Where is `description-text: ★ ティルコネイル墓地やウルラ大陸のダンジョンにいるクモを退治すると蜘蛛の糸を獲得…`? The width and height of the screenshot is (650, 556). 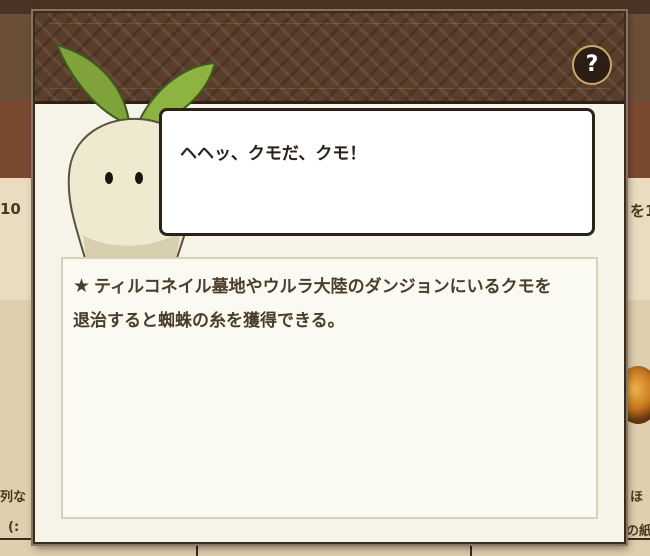 description-text: ★ ティルコネイル墓地やウルラ大陸のダンジョンにいるクモを退治すると蜘蛛の糸を獲得… is located at coordinates (318, 303).